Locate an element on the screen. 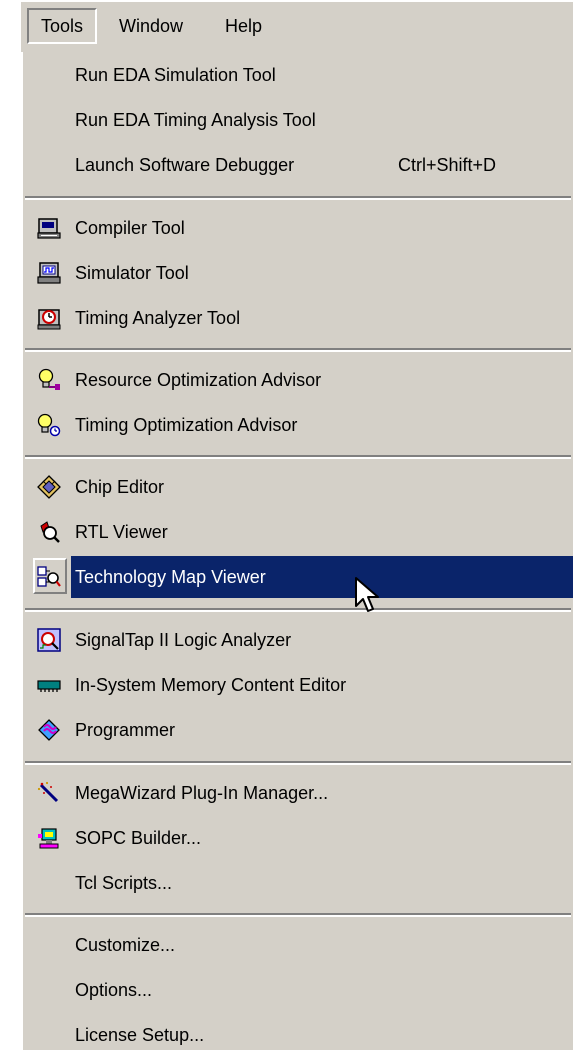  menu-item-technology-map-viewer: Technology Map Viewer is located at coordinates (298, 577).